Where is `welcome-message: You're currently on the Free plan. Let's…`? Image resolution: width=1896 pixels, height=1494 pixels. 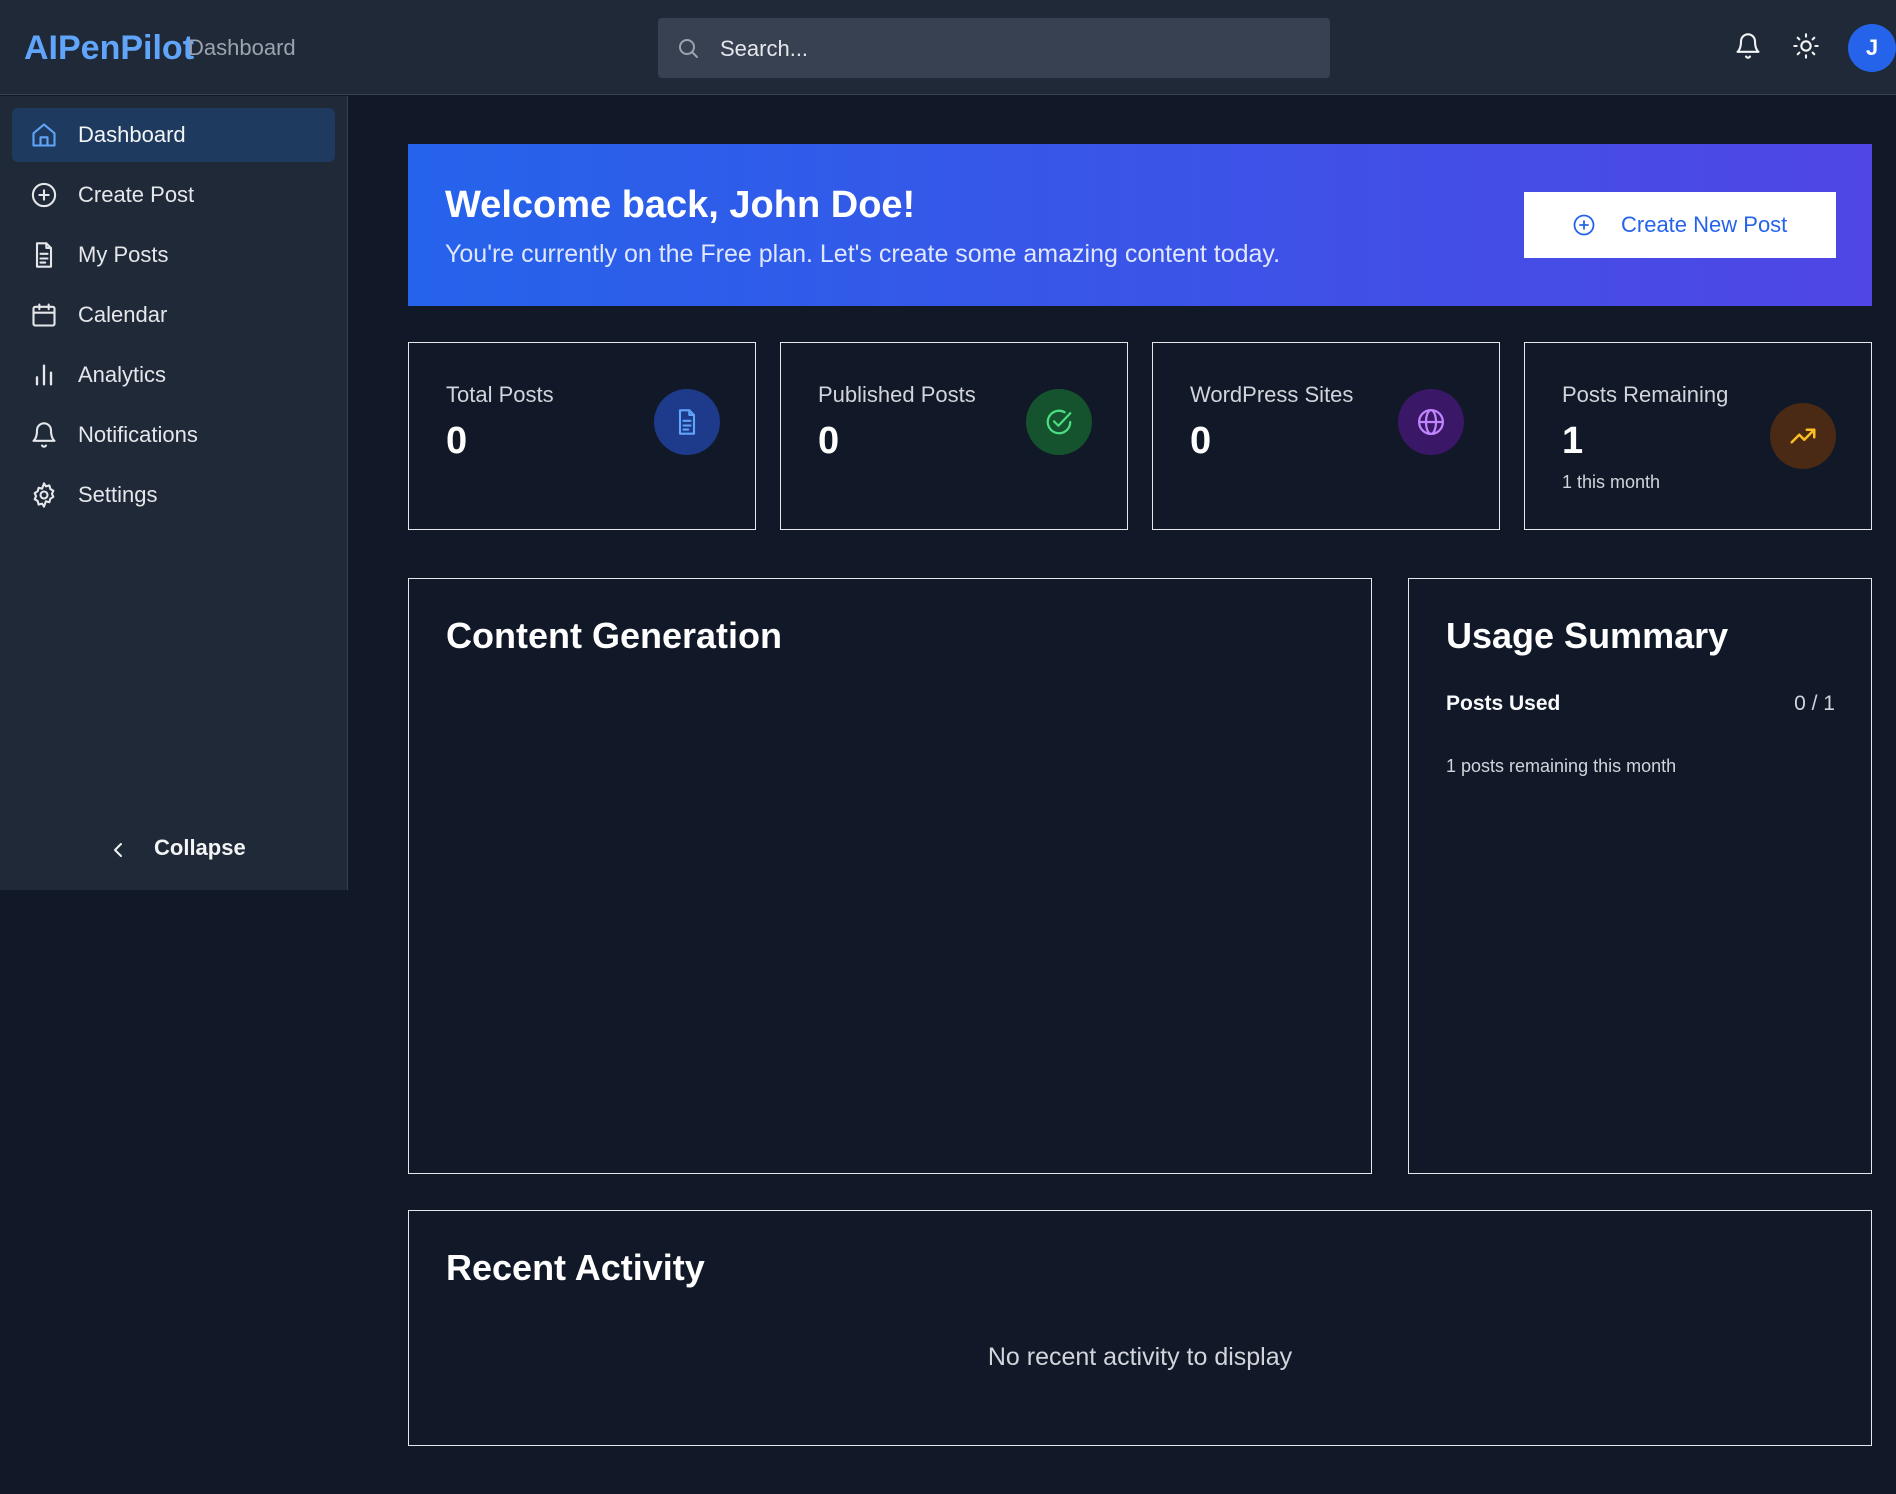 welcome-message: You're currently on the Free plan. Let's… is located at coordinates (863, 254).